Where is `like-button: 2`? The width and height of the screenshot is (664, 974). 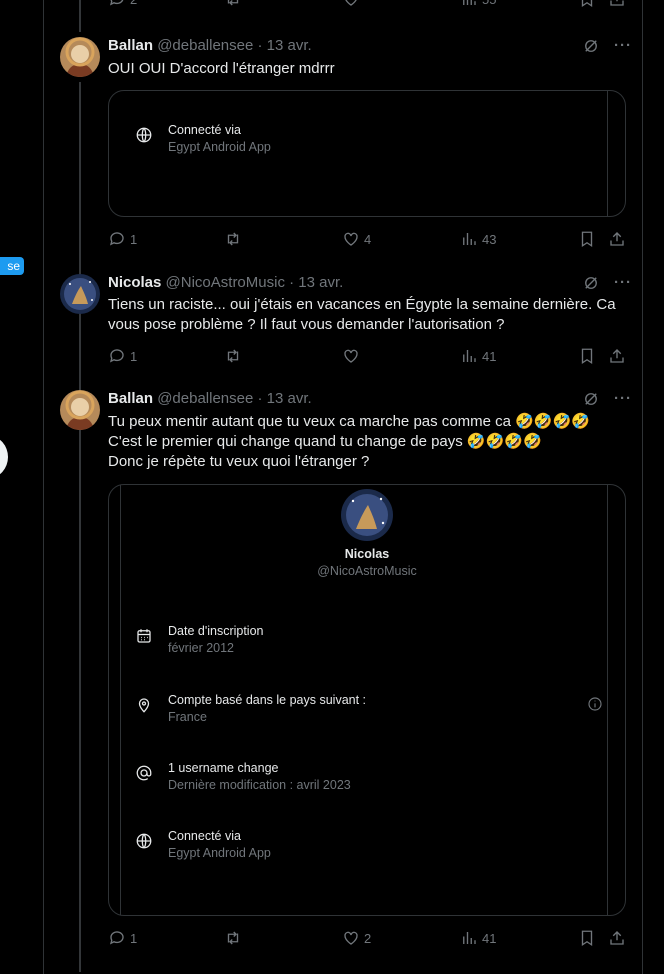 like-button: 2 is located at coordinates (356, 938).